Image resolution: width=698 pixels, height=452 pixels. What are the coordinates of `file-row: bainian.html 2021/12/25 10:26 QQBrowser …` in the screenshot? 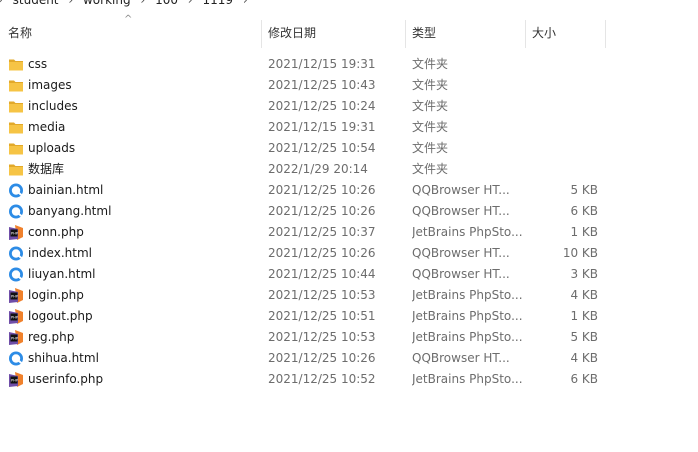 It's located at (349, 190).